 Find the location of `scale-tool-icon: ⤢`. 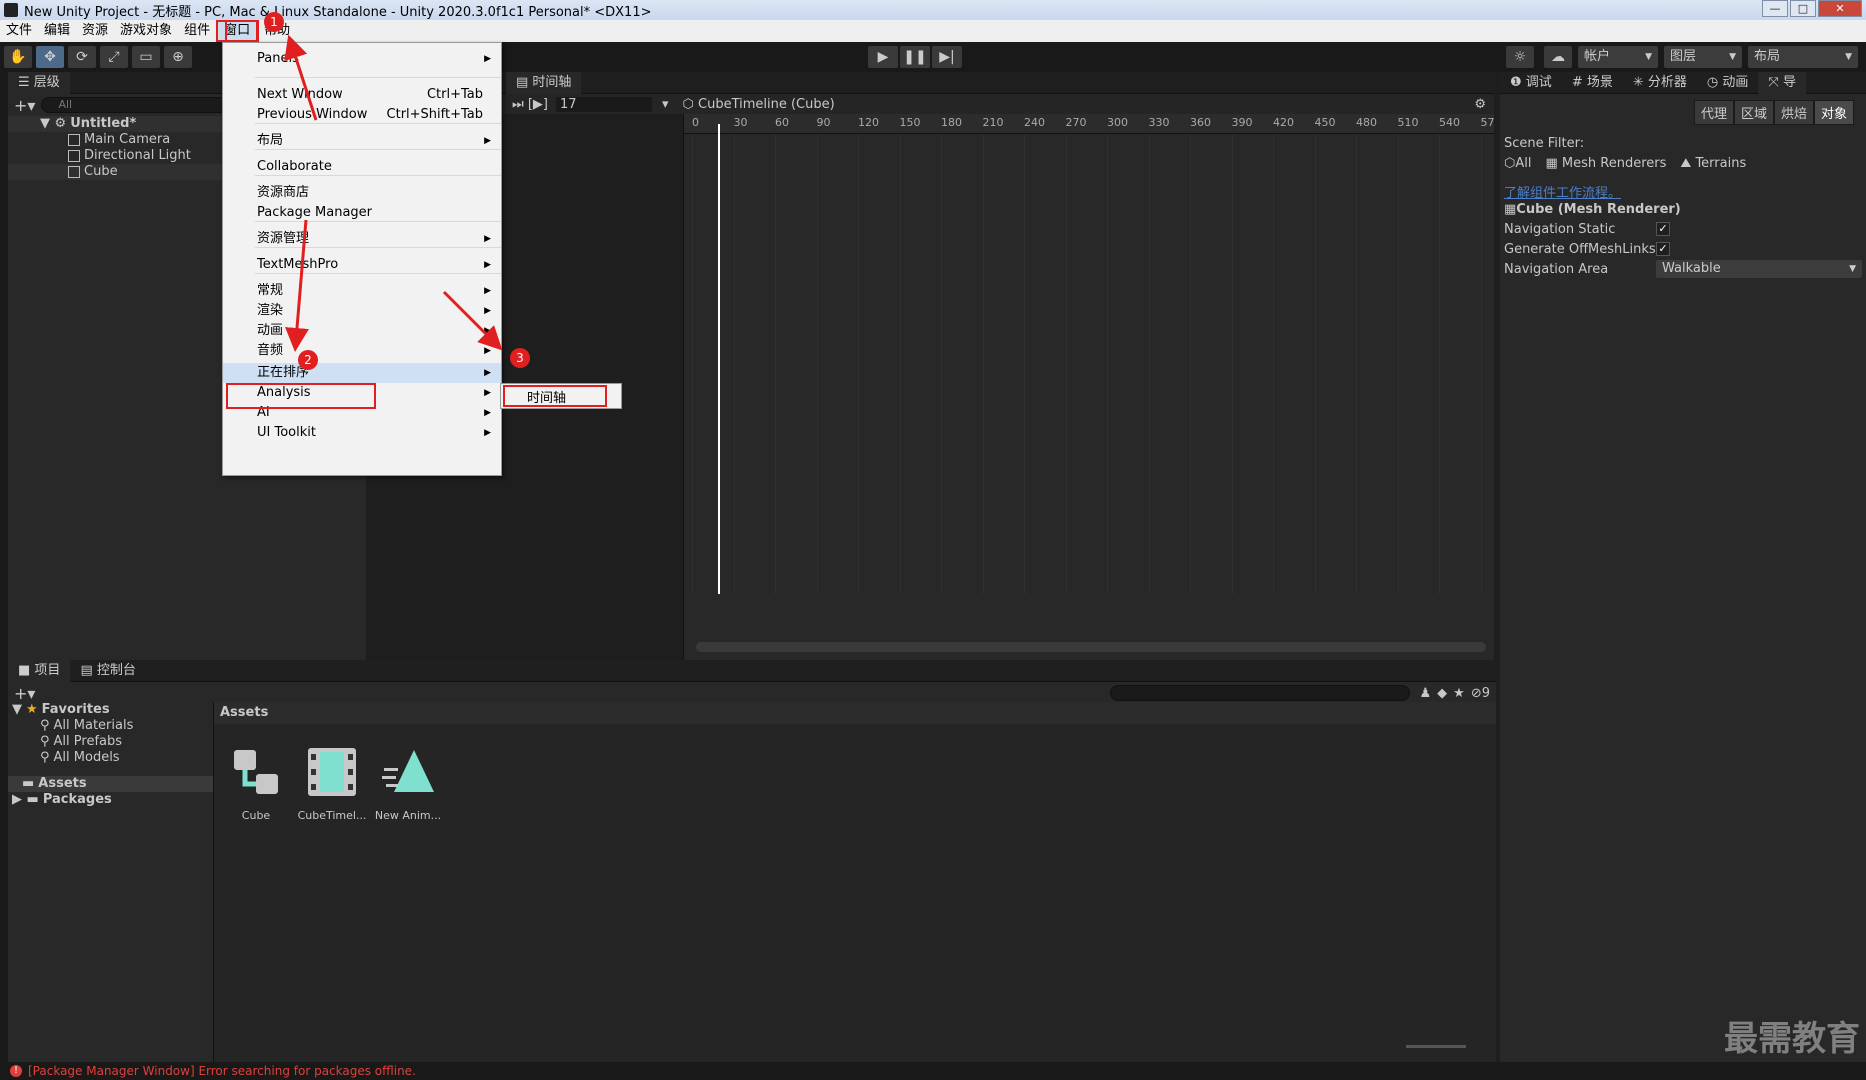

scale-tool-icon: ⤢ is located at coordinates (114, 57).